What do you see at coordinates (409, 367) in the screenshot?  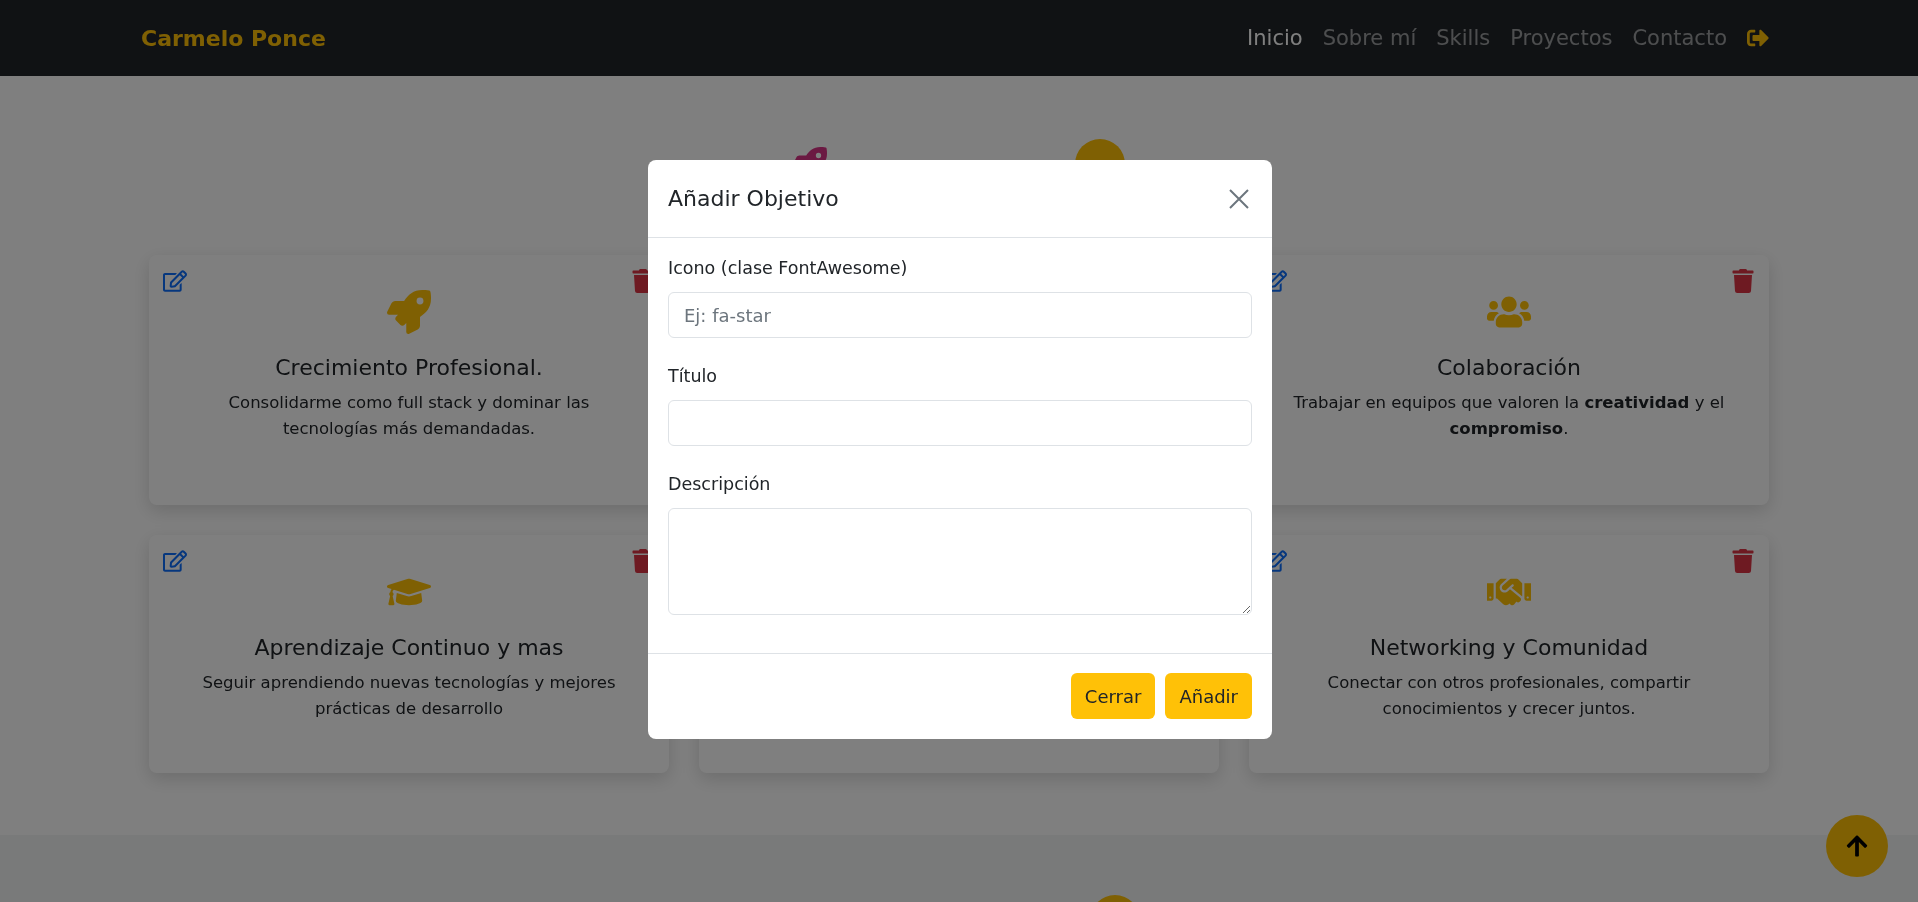 I see `card-title: Crecimiento Profesional.` at bounding box center [409, 367].